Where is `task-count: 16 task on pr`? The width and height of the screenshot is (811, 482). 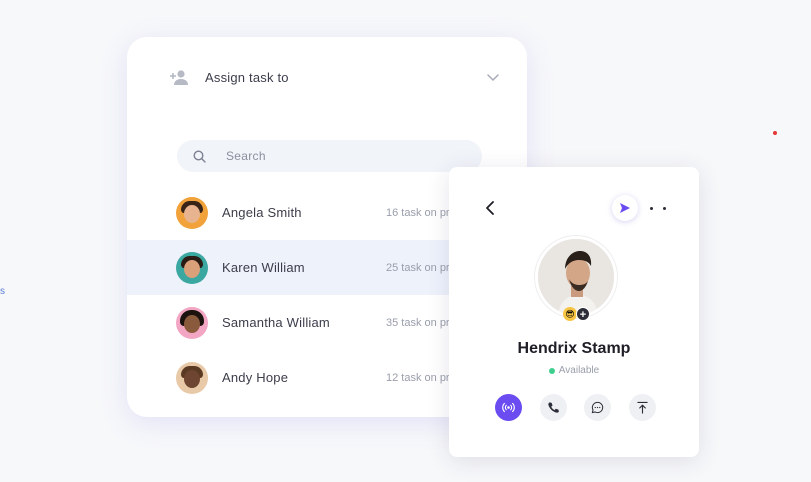 task-count: 16 task on pr is located at coordinates (418, 212).